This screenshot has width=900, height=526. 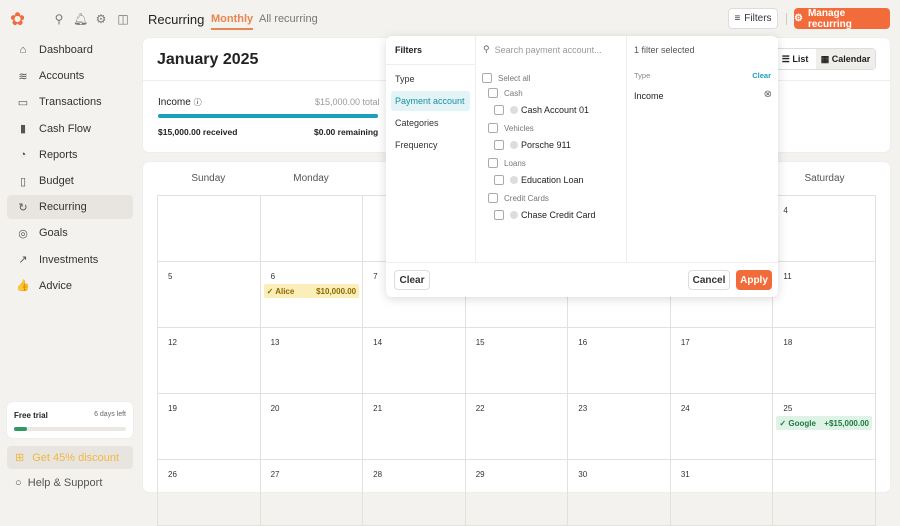 I want to click on sidebar-item-cash-flow: ▮ Cash Flow, so click(x=70, y=129).